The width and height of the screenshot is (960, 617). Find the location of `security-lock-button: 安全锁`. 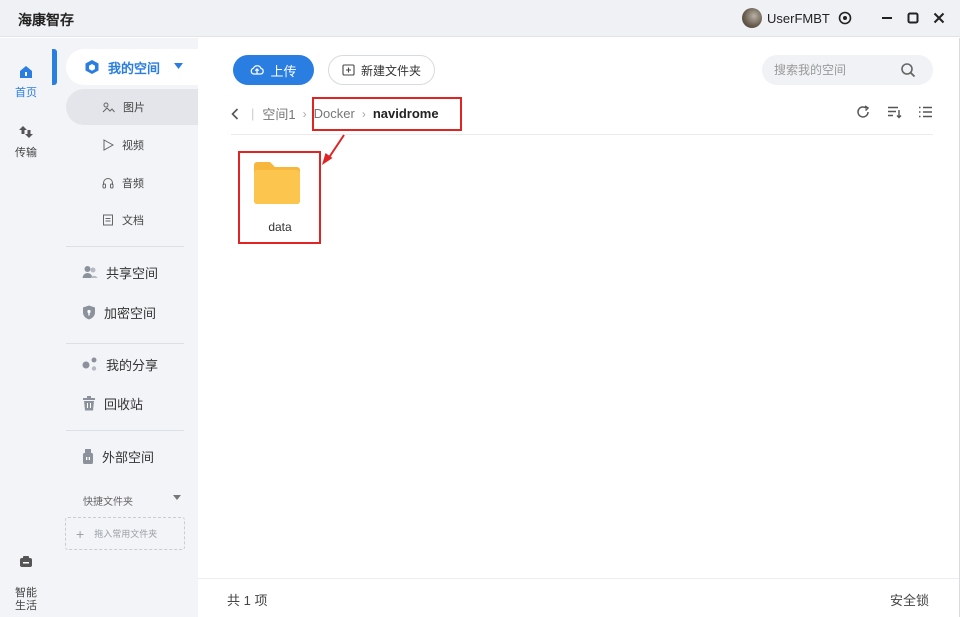

security-lock-button: 安全锁 is located at coordinates (909, 599).